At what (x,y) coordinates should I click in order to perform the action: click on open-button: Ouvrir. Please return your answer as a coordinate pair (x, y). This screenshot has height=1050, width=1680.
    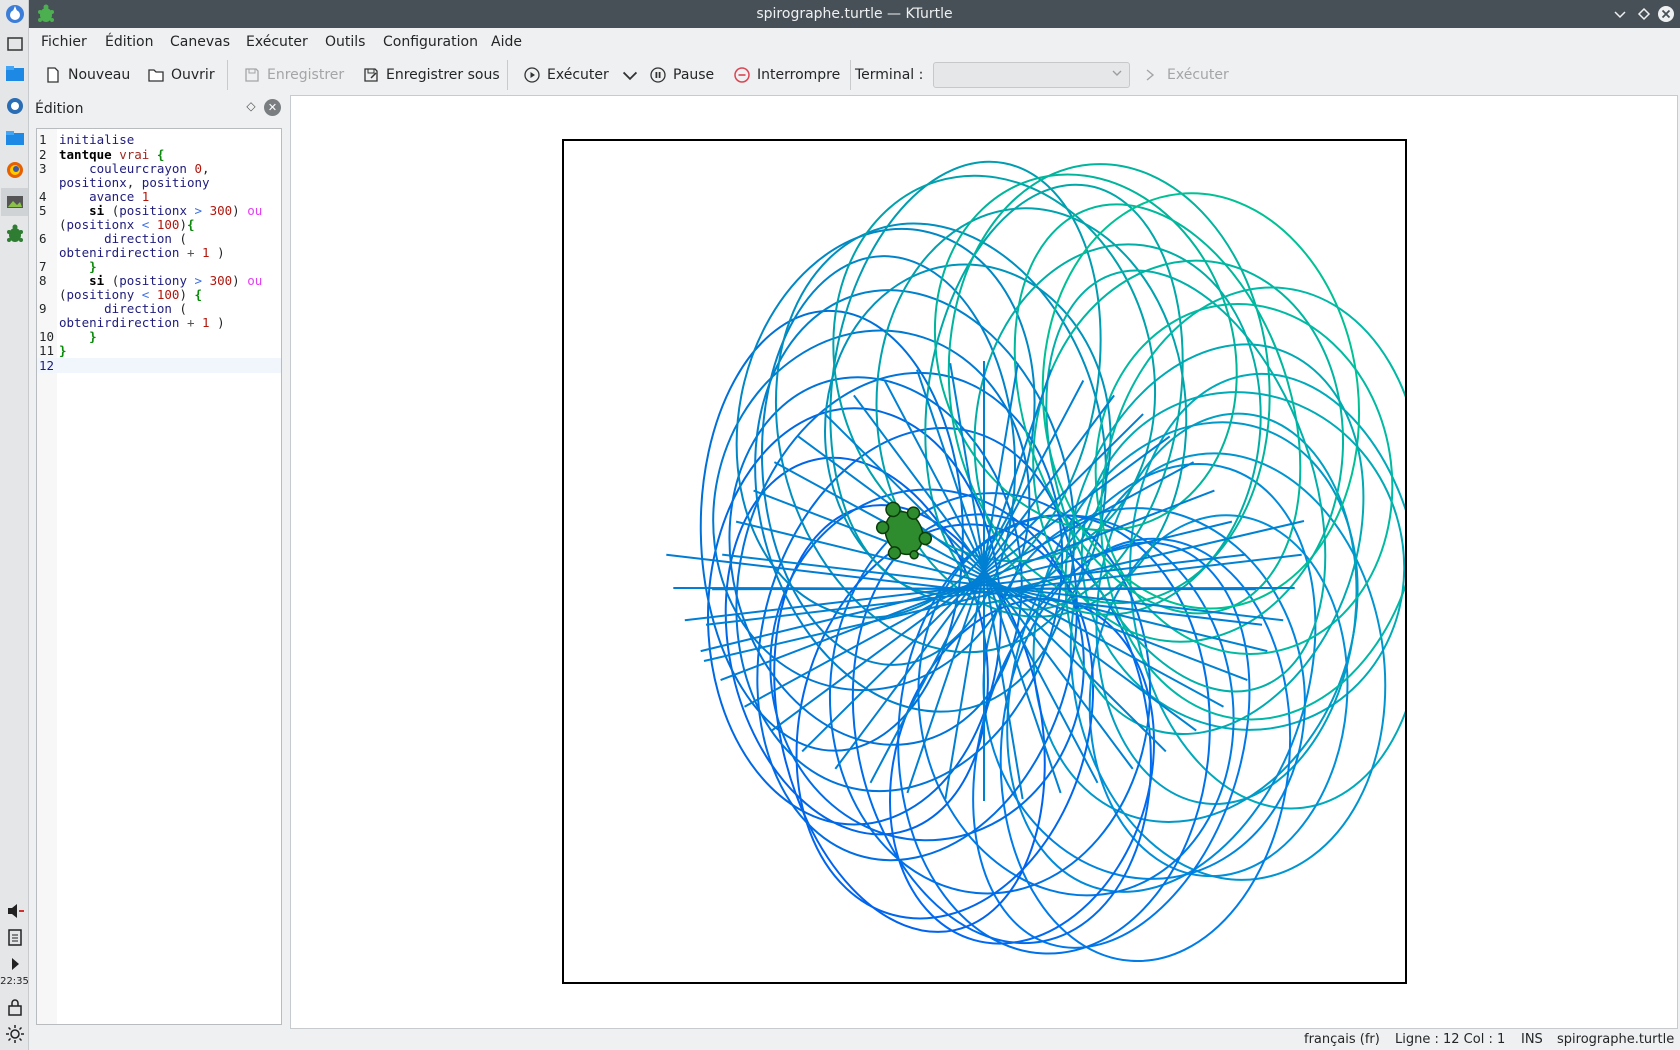
    Looking at the image, I should click on (181, 75).